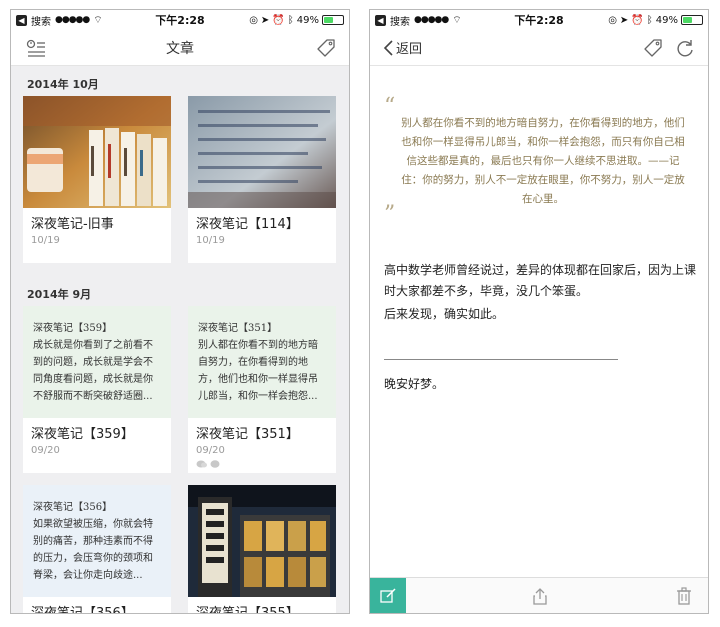 The height and width of the screenshot is (627, 720). I want to click on back-button: 返回, so click(402, 47).